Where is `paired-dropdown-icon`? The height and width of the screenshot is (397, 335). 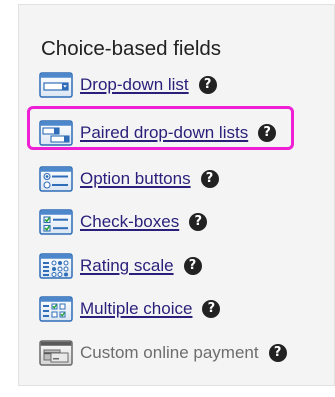 paired-dropdown-icon is located at coordinates (56, 133).